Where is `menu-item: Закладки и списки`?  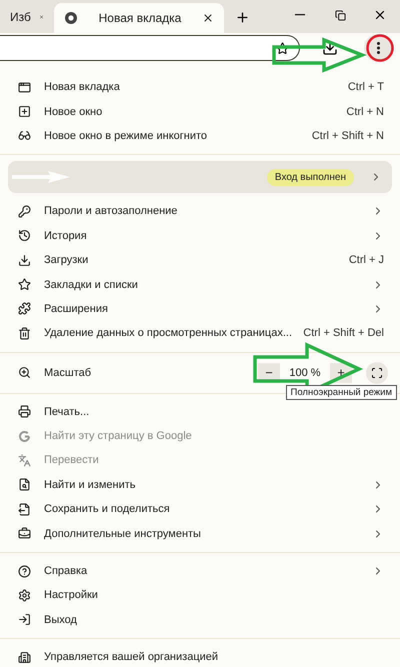 menu-item: Закладки и списки is located at coordinates (200, 284).